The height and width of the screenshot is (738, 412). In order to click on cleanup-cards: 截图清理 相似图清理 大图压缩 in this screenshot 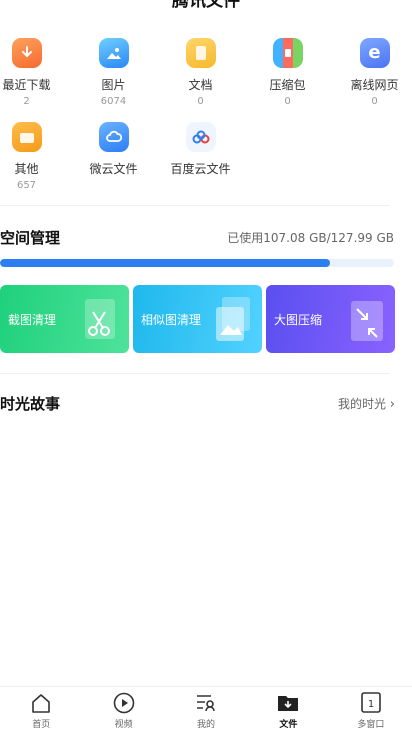, I will do `click(206, 319)`.